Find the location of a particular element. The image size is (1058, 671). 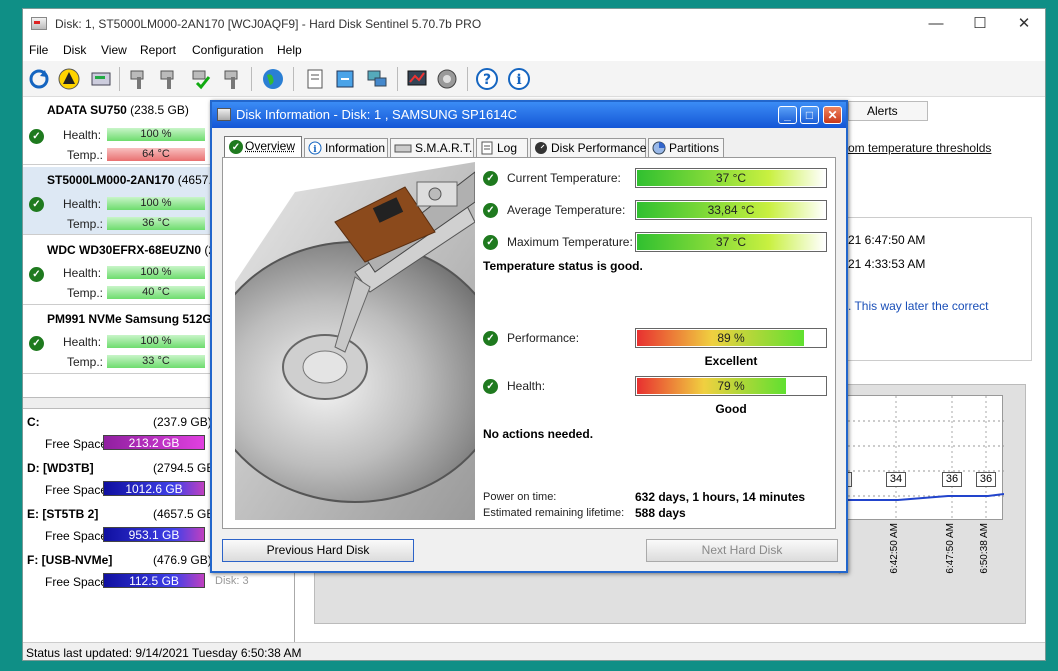

volume-size: (237.9 GB) is located at coordinates (182, 422).